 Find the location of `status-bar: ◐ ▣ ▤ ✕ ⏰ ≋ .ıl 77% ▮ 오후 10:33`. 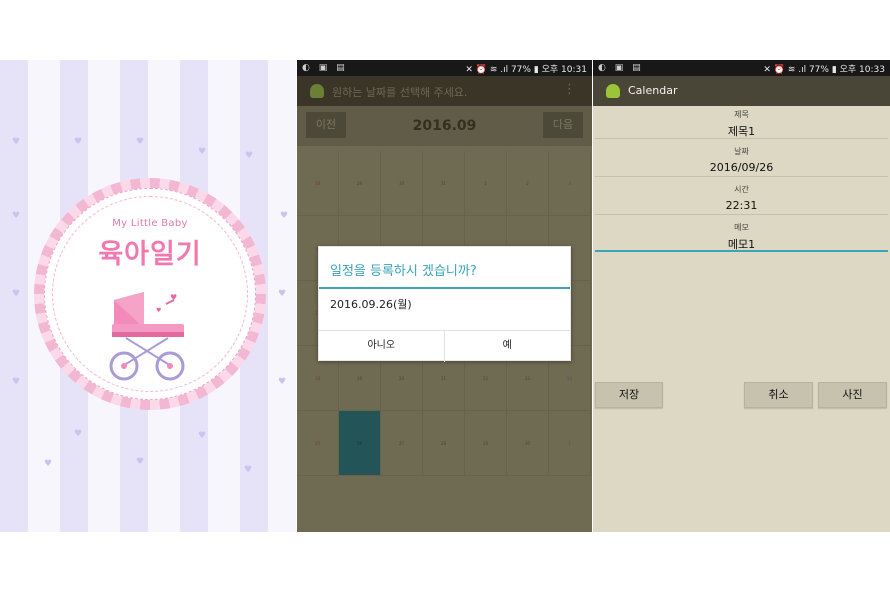

status-bar: ◐ ▣ ▤ ✕ ⏰ ≋ .ıl 77% ▮ 오후 10:33 is located at coordinates (741, 68).